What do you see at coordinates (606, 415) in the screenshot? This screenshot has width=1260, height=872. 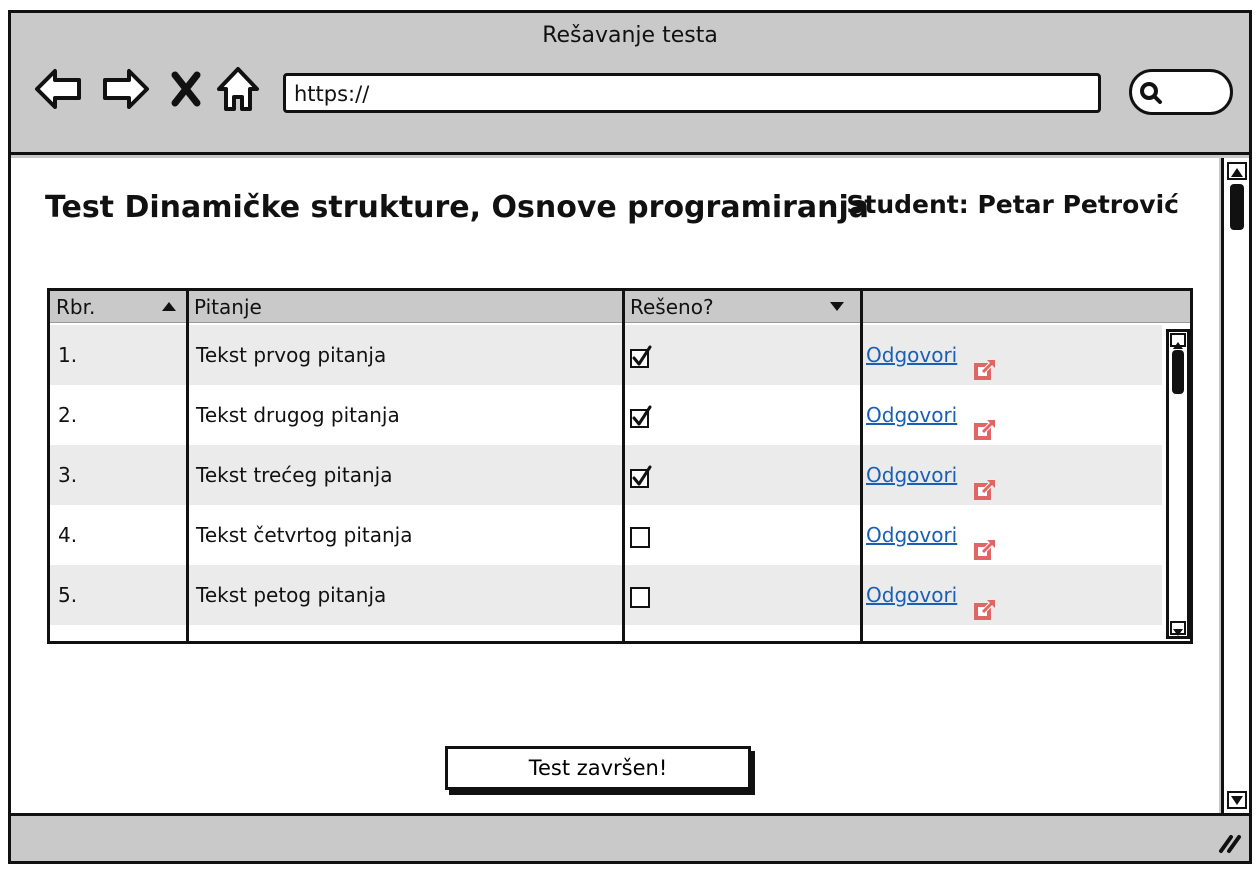 I see `table-row: 2. Tekst drugog pitanja Odgovori` at bounding box center [606, 415].